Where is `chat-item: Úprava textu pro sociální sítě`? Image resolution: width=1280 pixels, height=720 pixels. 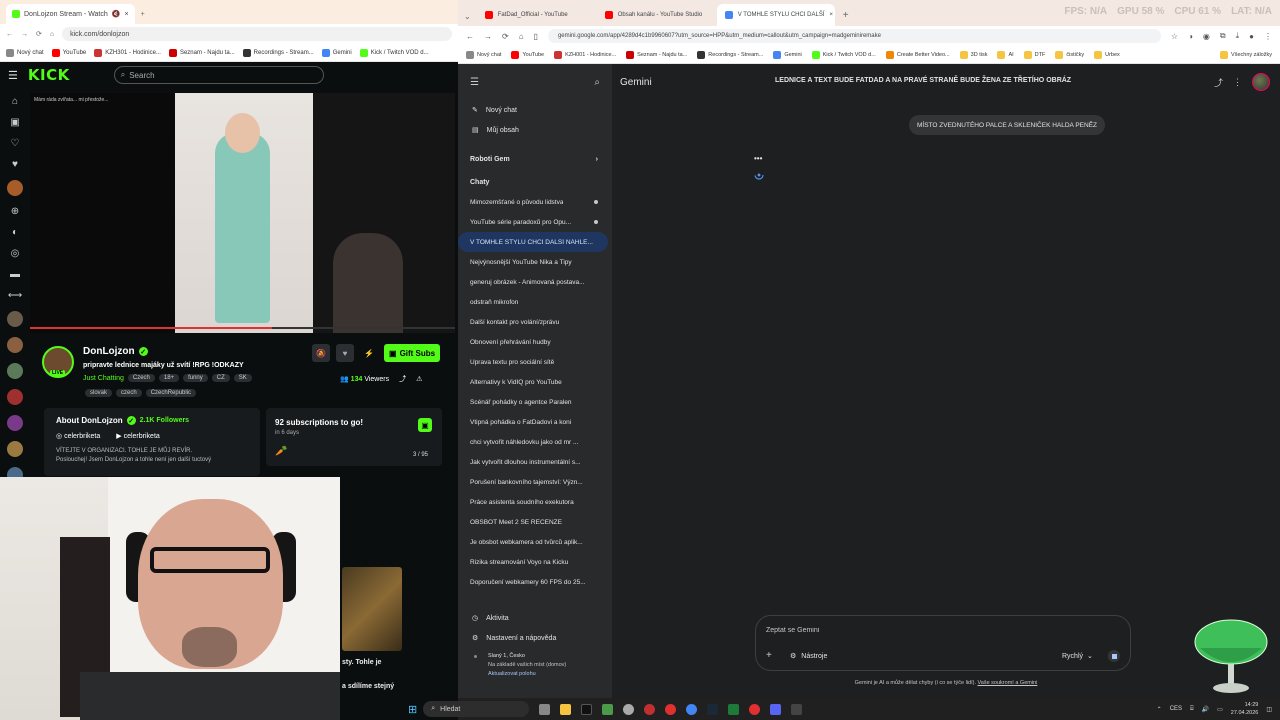
chat-item: Úprava textu pro sociální sítě is located at coordinates (533, 362).